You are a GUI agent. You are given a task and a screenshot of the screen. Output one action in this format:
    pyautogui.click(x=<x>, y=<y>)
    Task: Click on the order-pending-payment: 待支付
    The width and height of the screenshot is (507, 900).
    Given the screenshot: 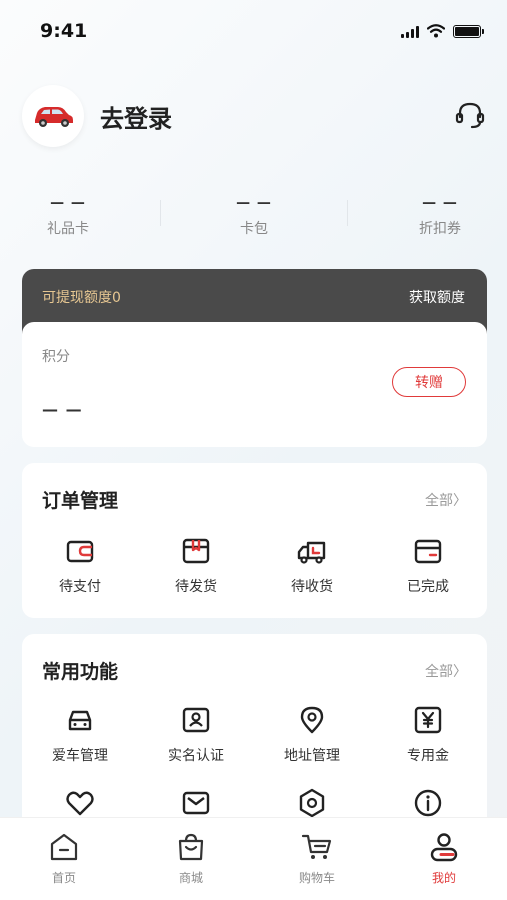 What is the action you would take?
    pyautogui.click(x=80, y=565)
    